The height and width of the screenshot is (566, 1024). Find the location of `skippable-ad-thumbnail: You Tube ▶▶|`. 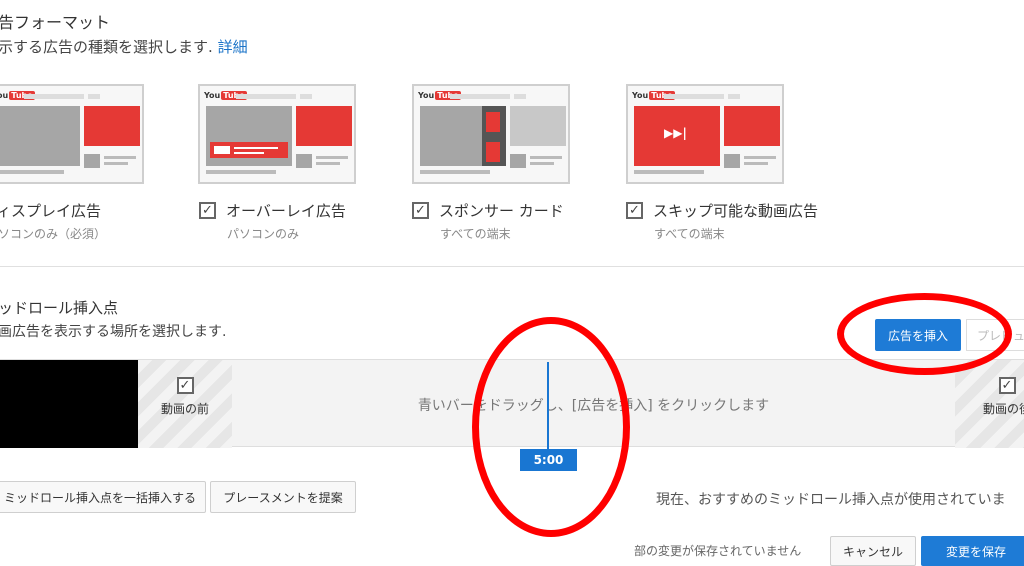

skippable-ad-thumbnail: You Tube ▶▶| is located at coordinates (705, 134).